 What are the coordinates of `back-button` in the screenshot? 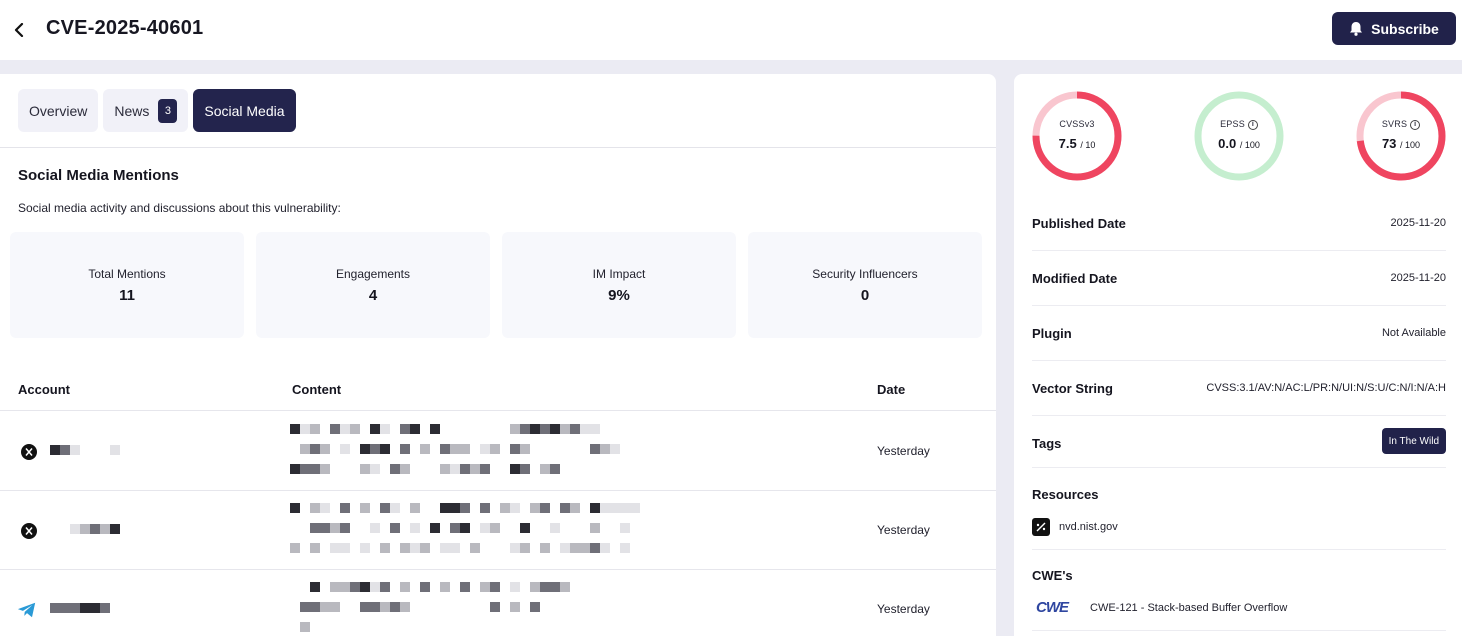 It's located at (19, 30).